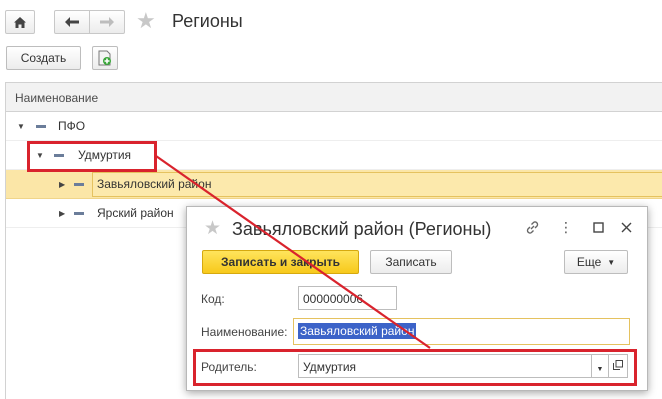  What do you see at coordinates (154, 184) in the screenshot?
I see `tree-row-label: Завьяловский район` at bounding box center [154, 184].